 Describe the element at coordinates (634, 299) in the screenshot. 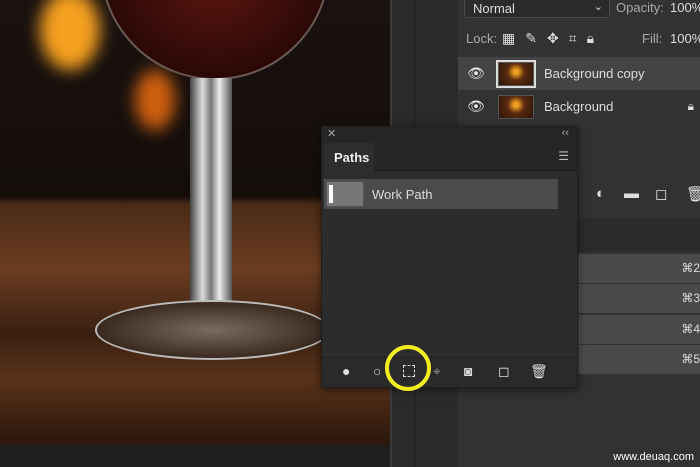

I see `channel-row: ⌘3` at that location.